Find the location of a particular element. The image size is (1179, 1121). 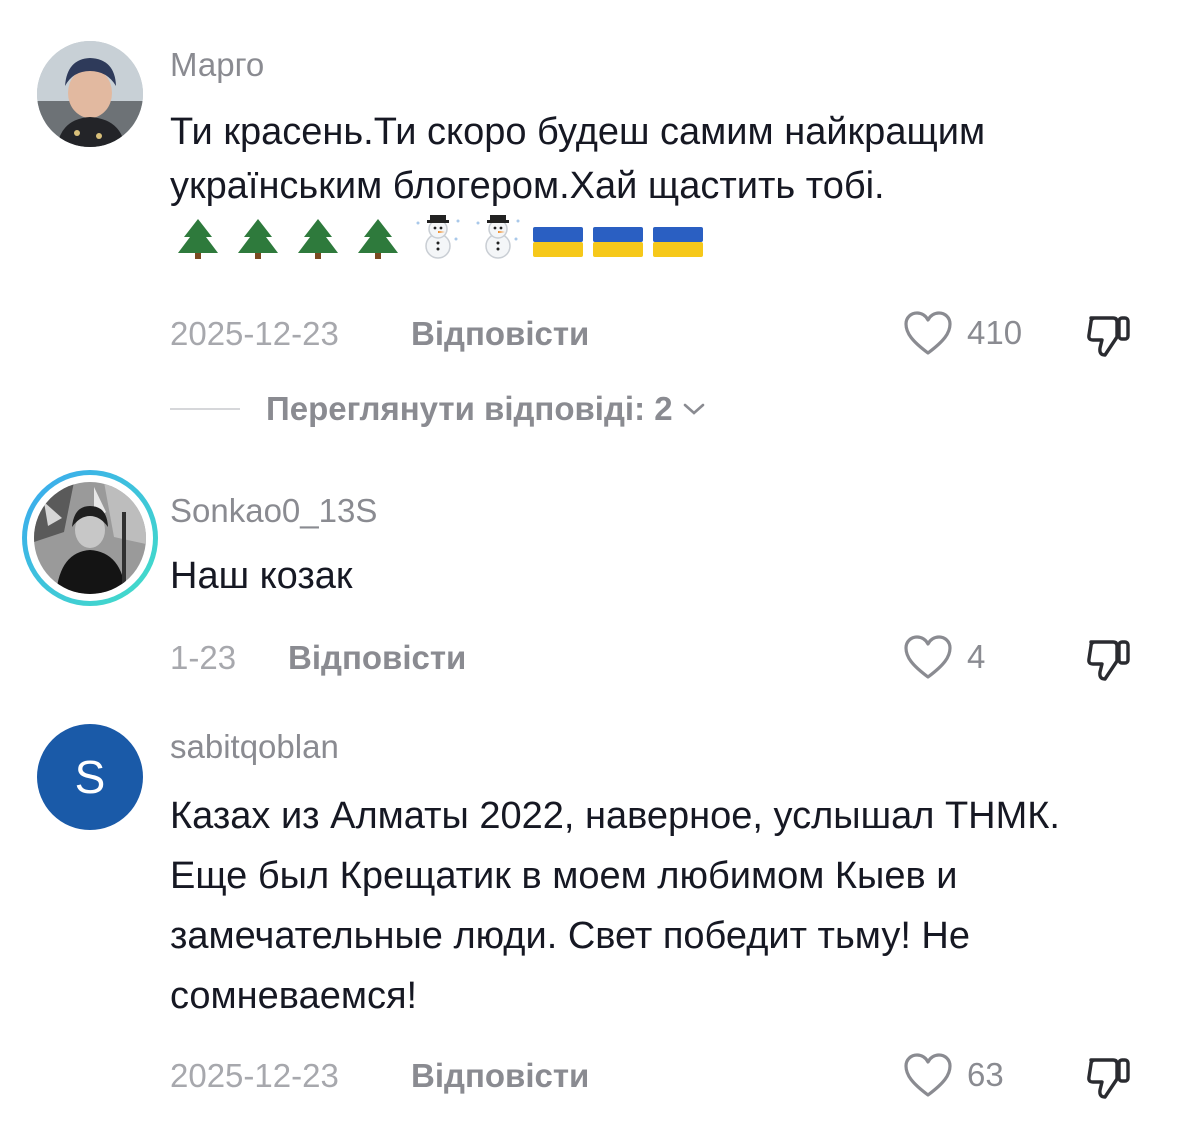

comment-date: 1-23 is located at coordinates (203, 657).